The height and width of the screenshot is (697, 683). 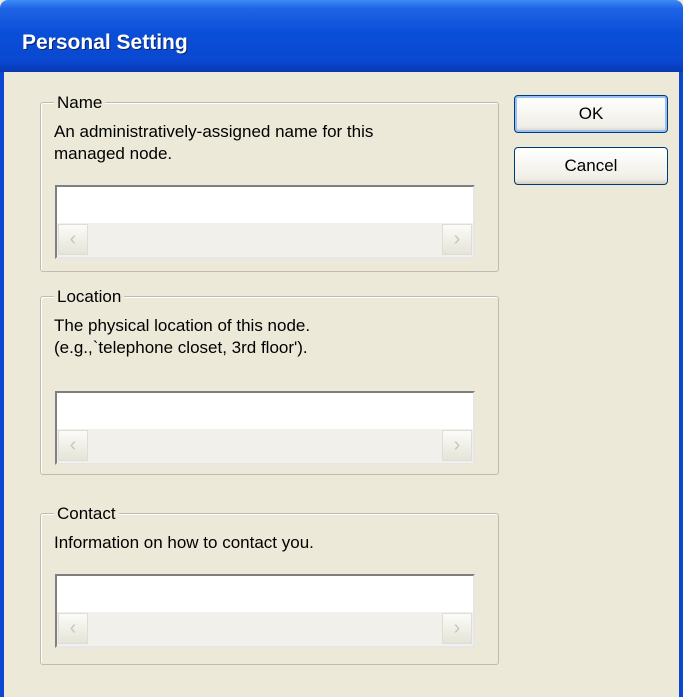 I want to click on location-horizontal-scrollbar: ‹ ›, so click(x=265, y=446).